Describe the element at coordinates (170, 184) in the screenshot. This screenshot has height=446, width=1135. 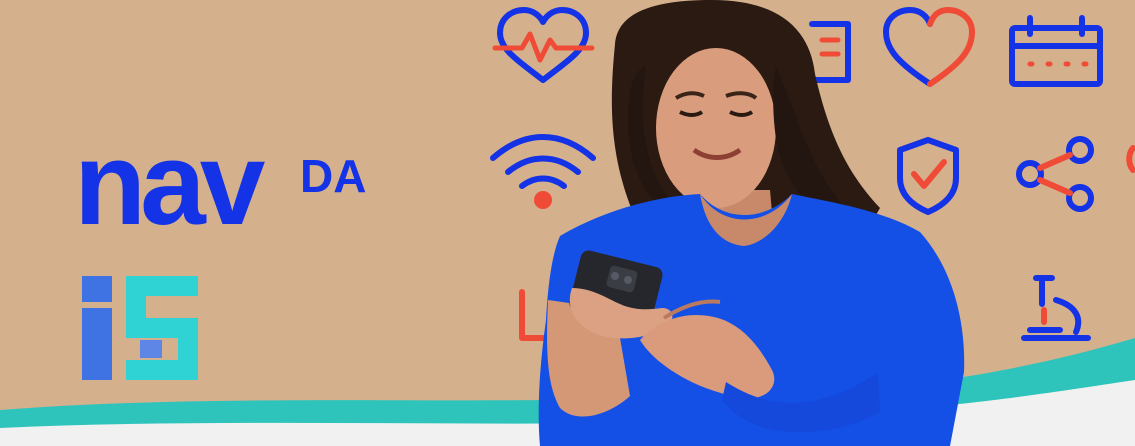
I see `logo-wordmark: nav` at that location.